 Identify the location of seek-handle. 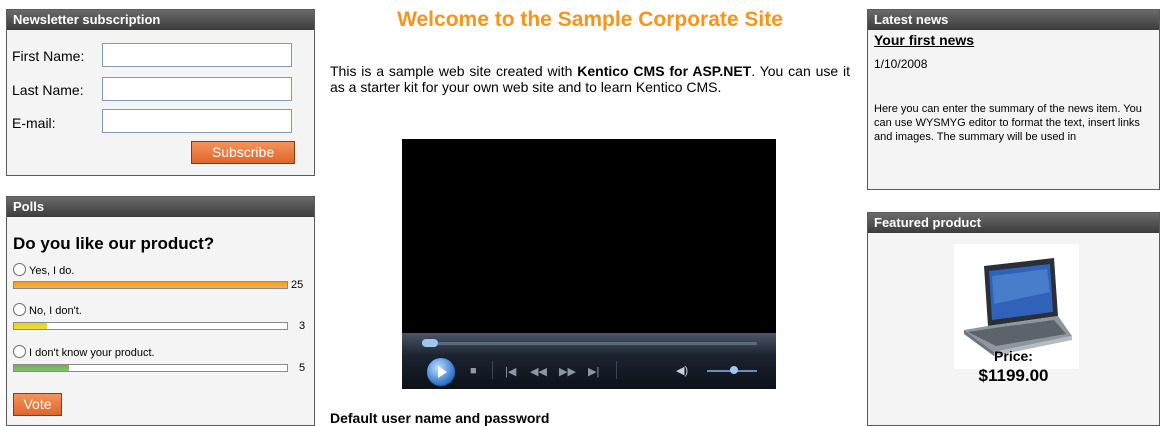
(430, 343).